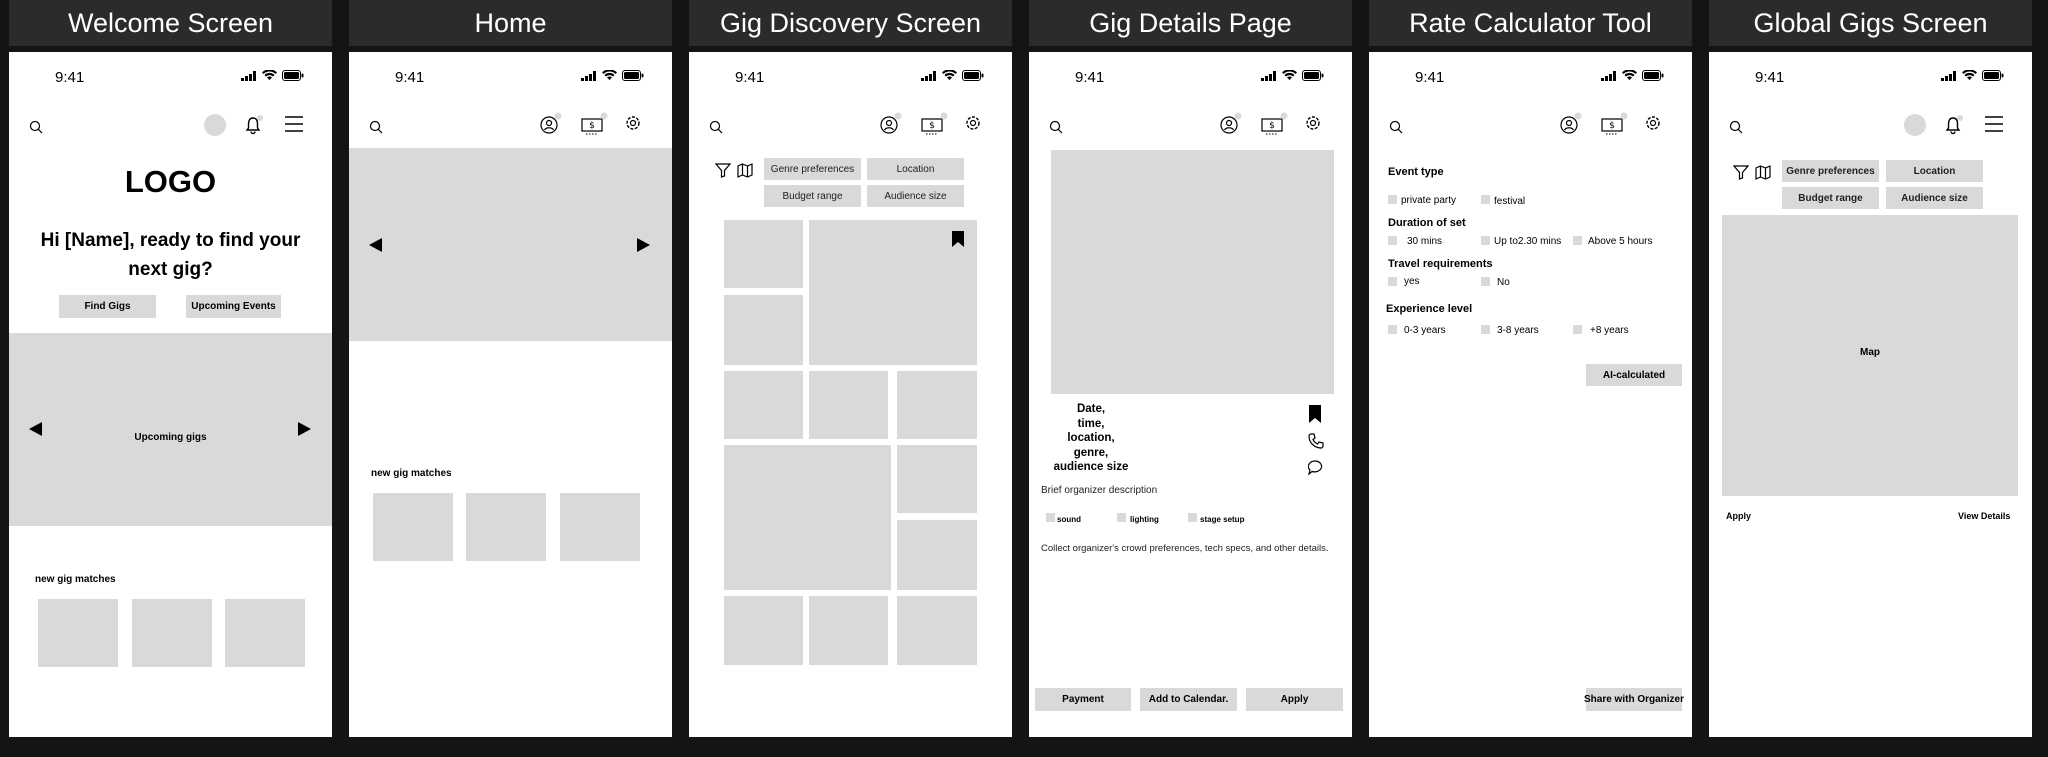  I want to click on checkbox-festival, so click(1485, 199).